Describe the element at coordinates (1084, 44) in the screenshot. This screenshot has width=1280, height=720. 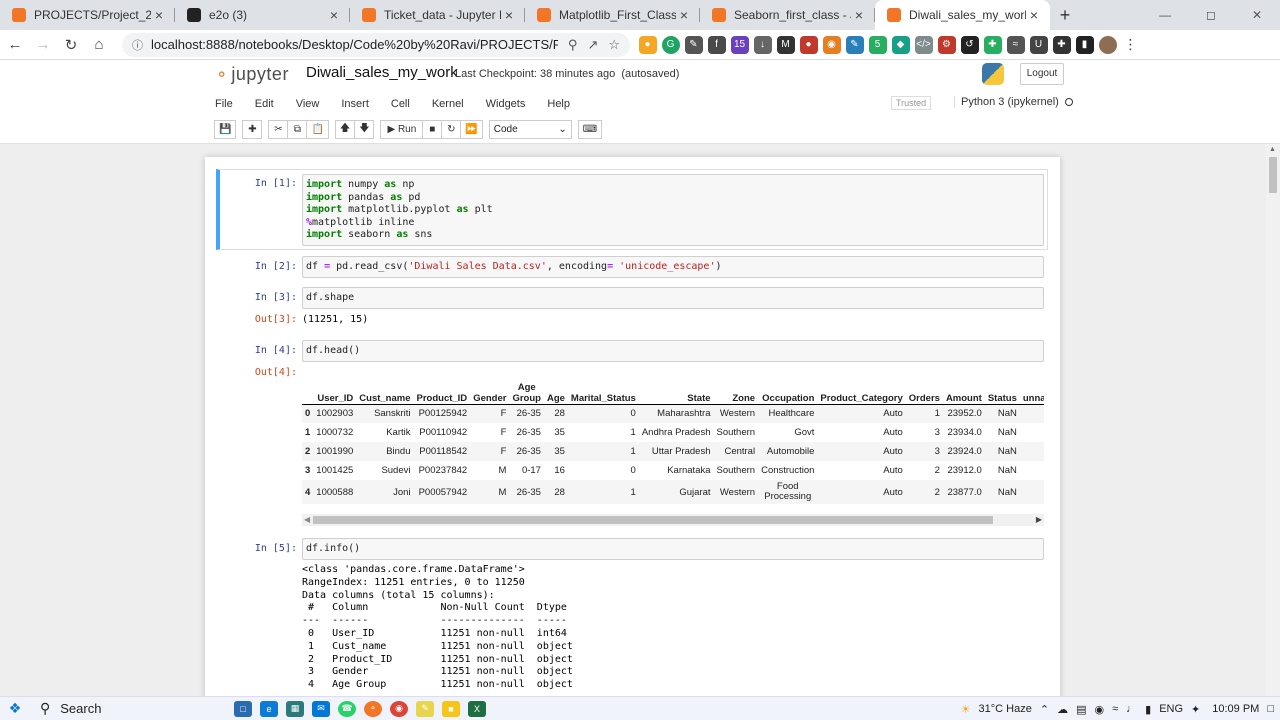
I see `sidepanel-icon: ▮` at that location.